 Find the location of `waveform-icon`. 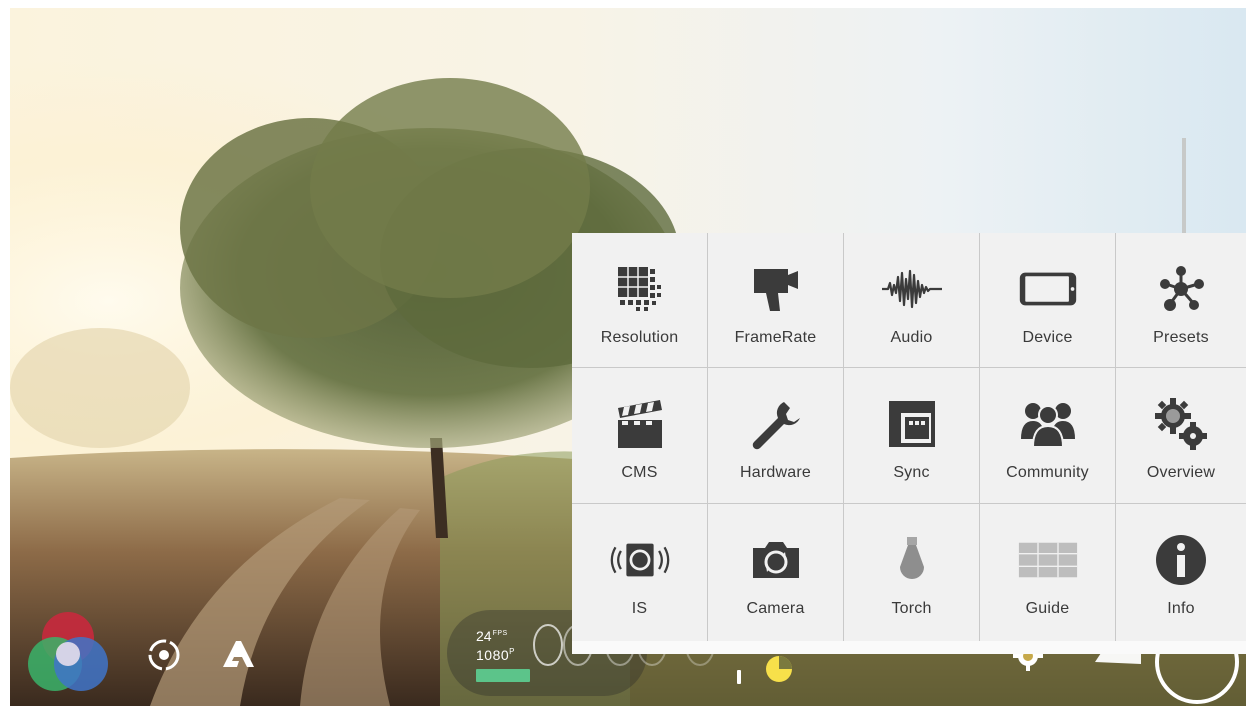

waveform-icon is located at coordinates (911, 289).